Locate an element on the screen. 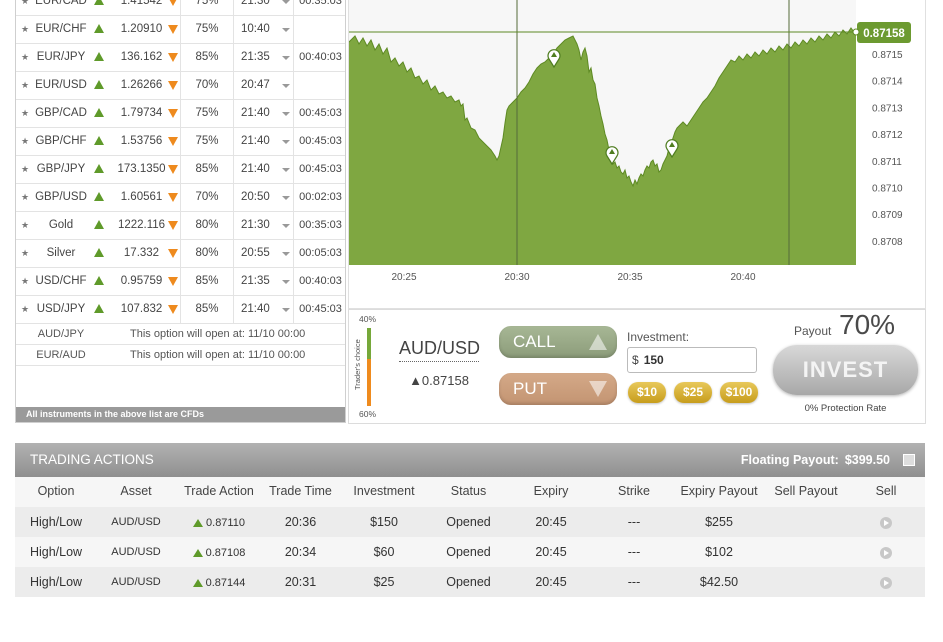  protection-rate: 0% Protection Rate is located at coordinates (845, 408).